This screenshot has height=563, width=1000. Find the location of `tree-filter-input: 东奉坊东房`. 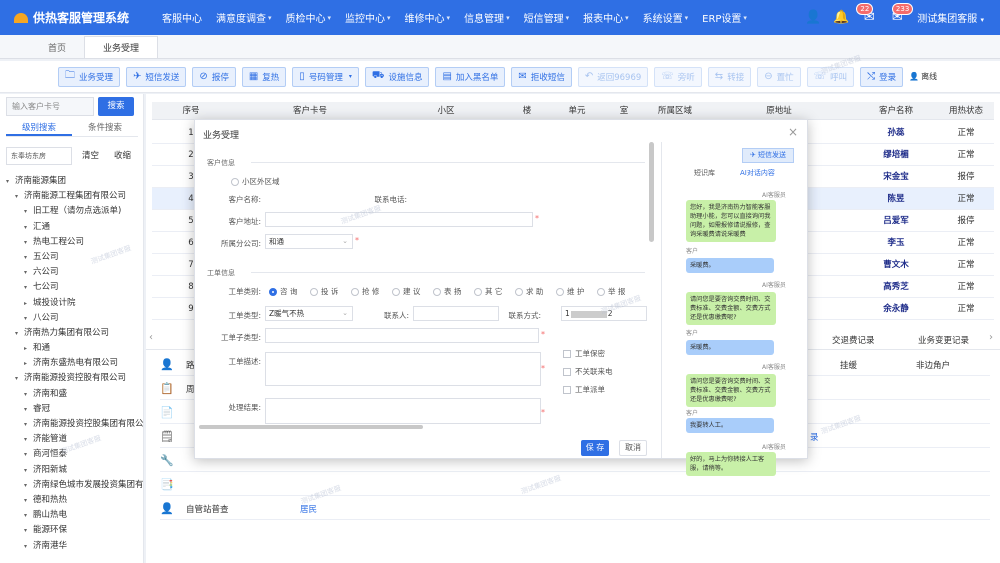

tree-filter-input: 东奉坊东房 is located at coordinates (39, 156).